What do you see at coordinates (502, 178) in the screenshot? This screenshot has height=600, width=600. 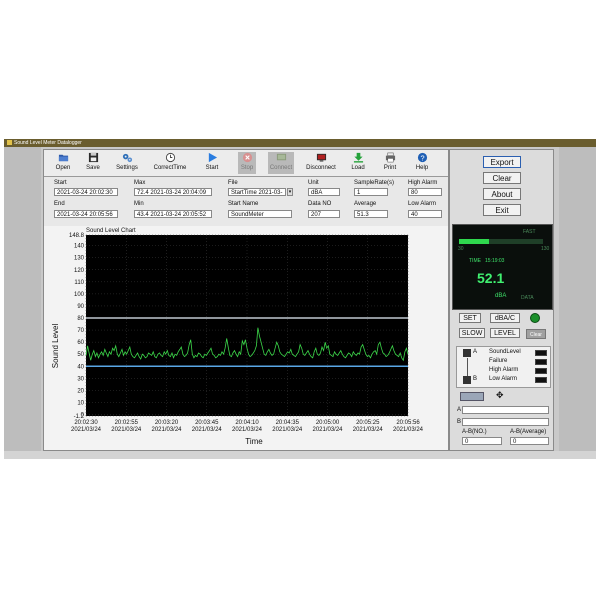 I see `clear-button: Clear` at bounding box center [502, 178].